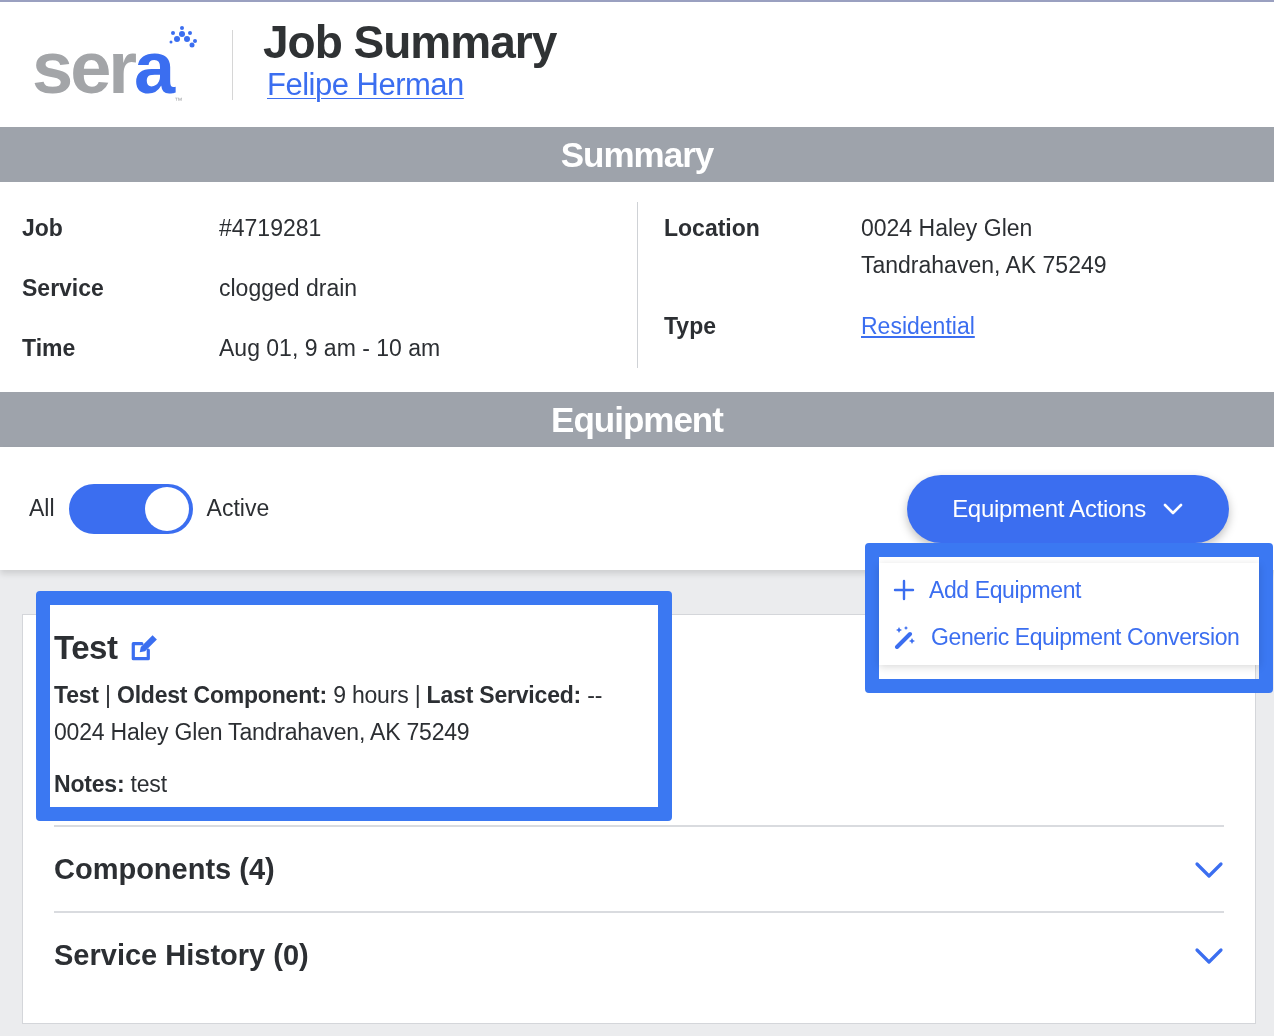 The width and height of the screenshot is (1274, 1036). What do you see at coordinates (1069, 590) in the screenshot?
I see `menu-item: Add Equipment` at bounding box center [1069, 590].